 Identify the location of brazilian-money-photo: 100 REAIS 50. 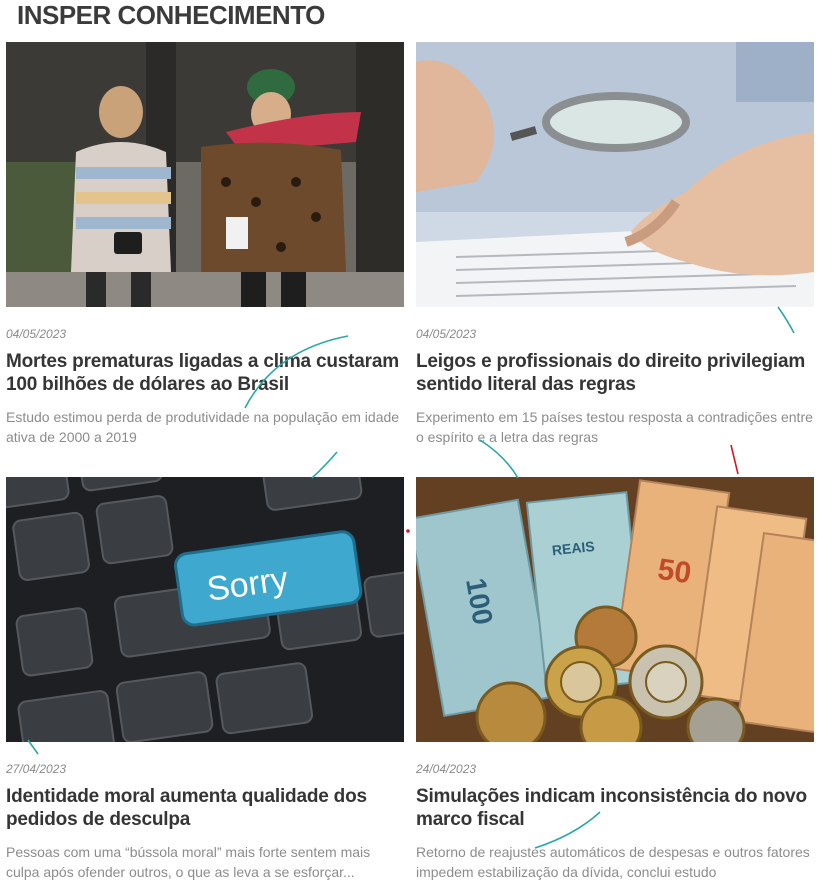
(615, 609).